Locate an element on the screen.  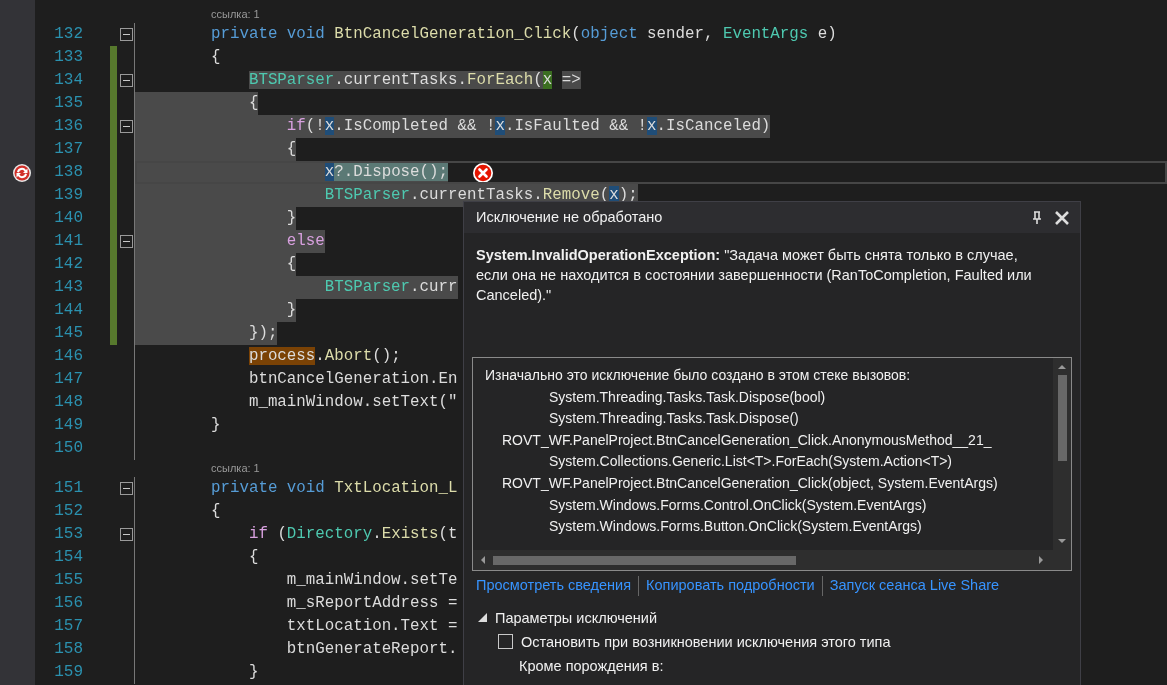
popup-title: Исключение не обработано is located at coordinates (570, 217).